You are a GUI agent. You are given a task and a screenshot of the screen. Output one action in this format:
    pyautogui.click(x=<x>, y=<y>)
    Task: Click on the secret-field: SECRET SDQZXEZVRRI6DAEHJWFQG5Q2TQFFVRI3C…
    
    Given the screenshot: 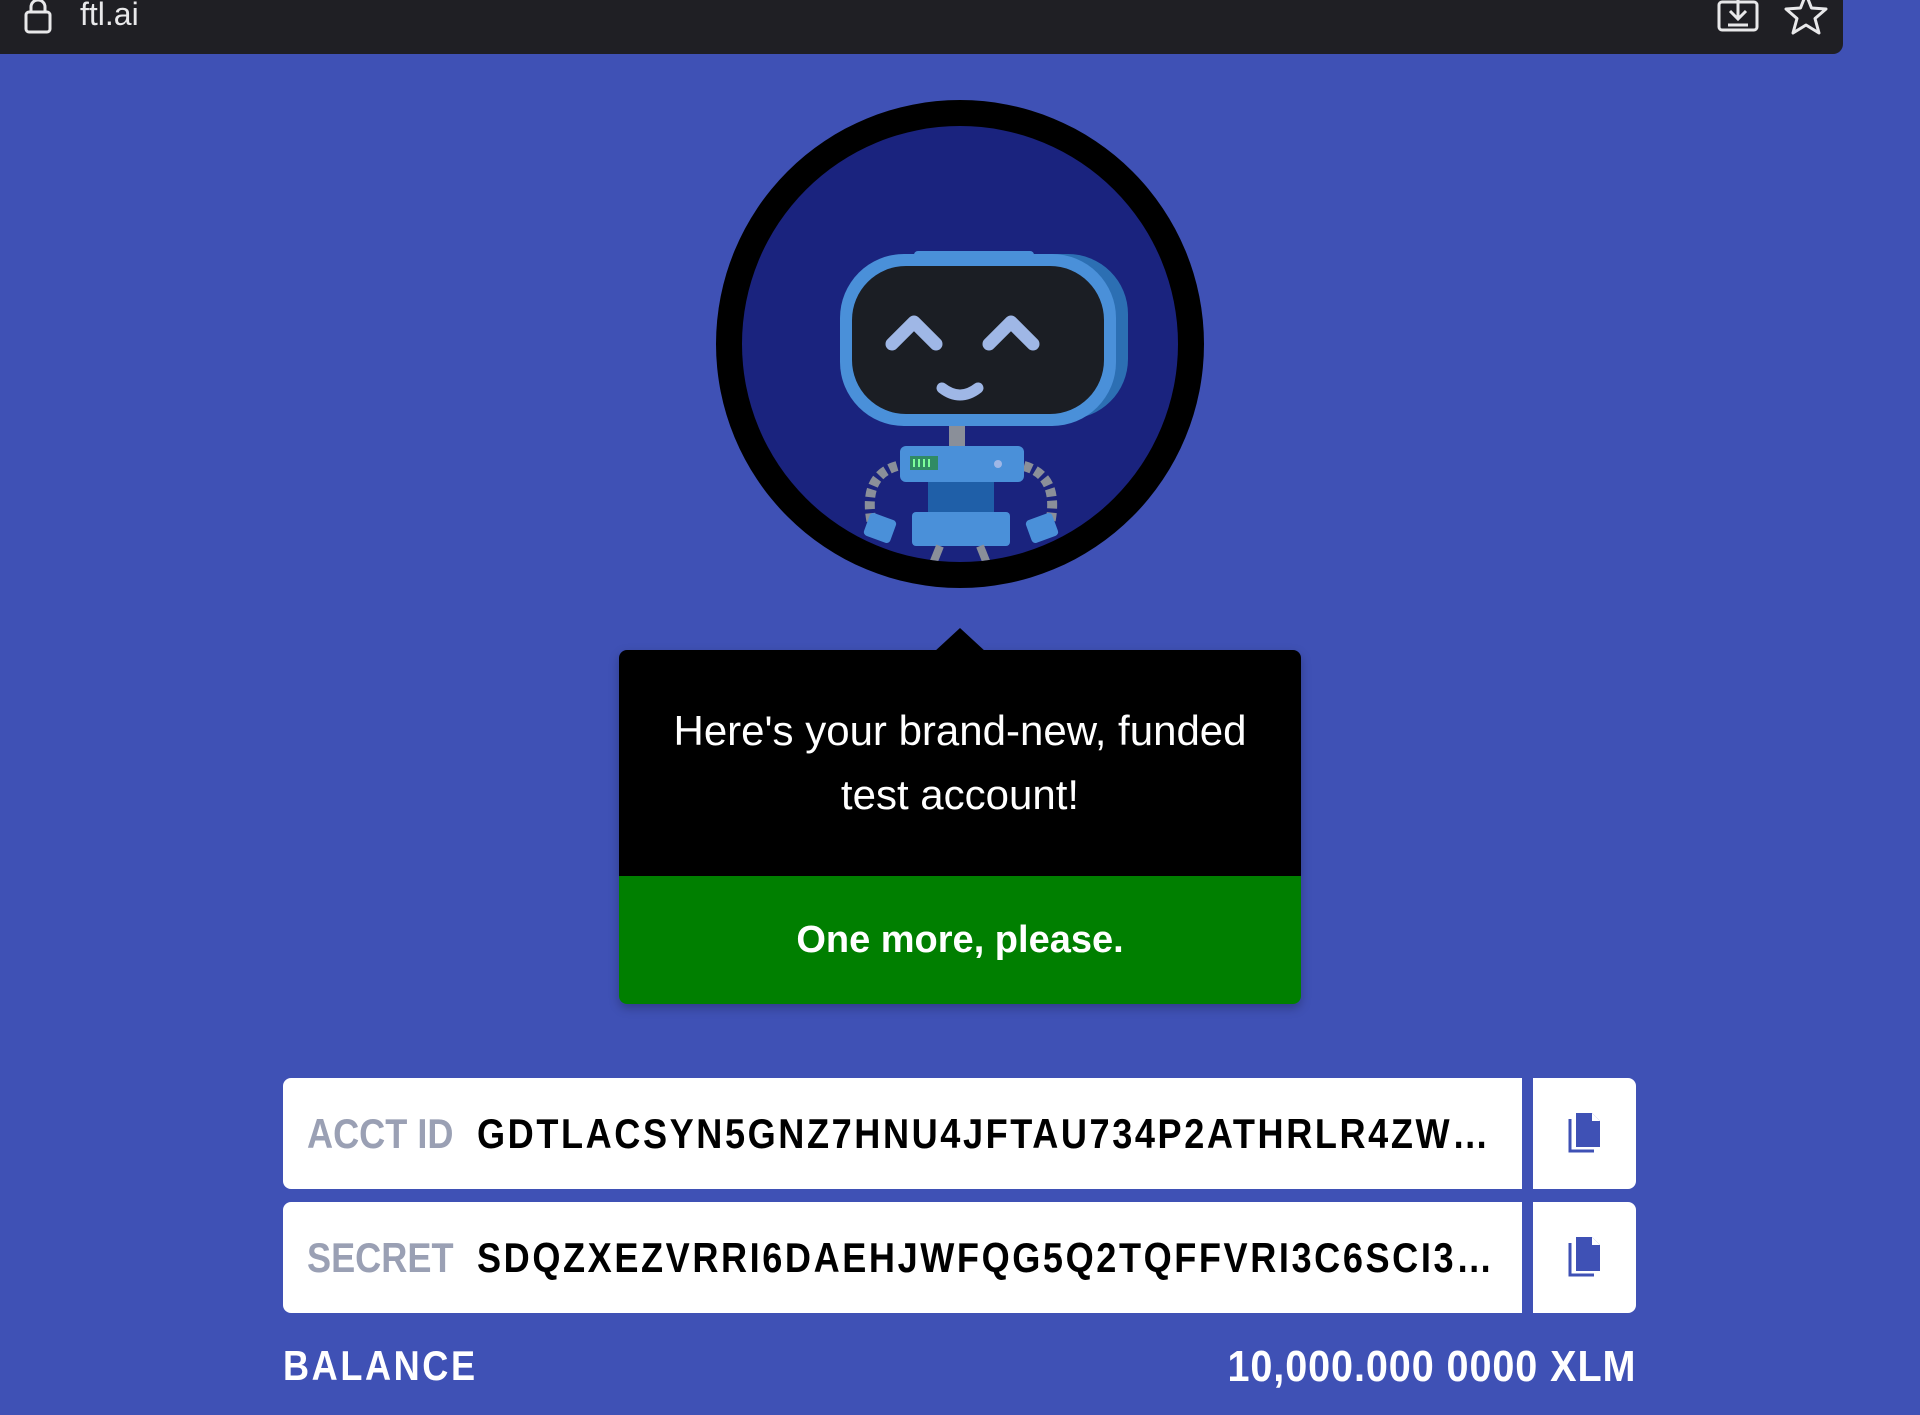 What is the action you would take?
    pyautogui.click(x=902, y=1257)
    